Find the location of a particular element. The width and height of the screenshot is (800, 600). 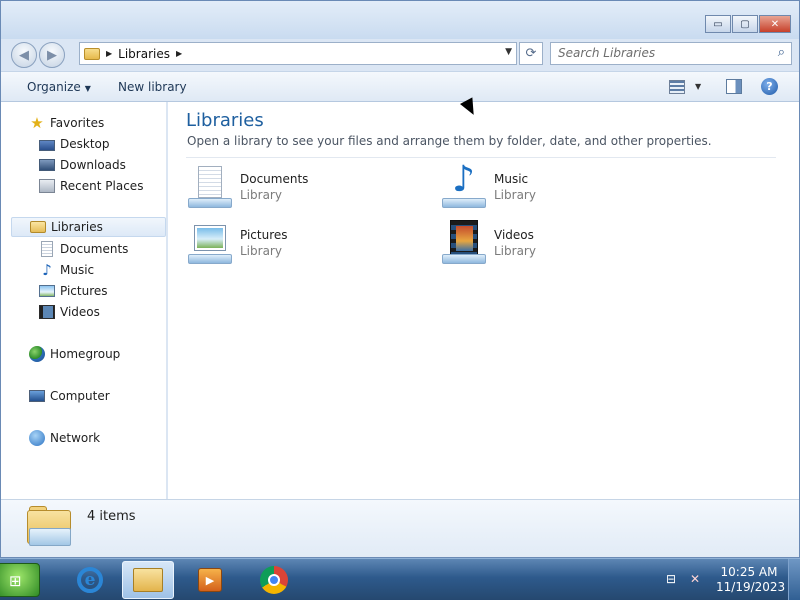

clock-date: 11/19/2023 is located at coordinates (751, 587).